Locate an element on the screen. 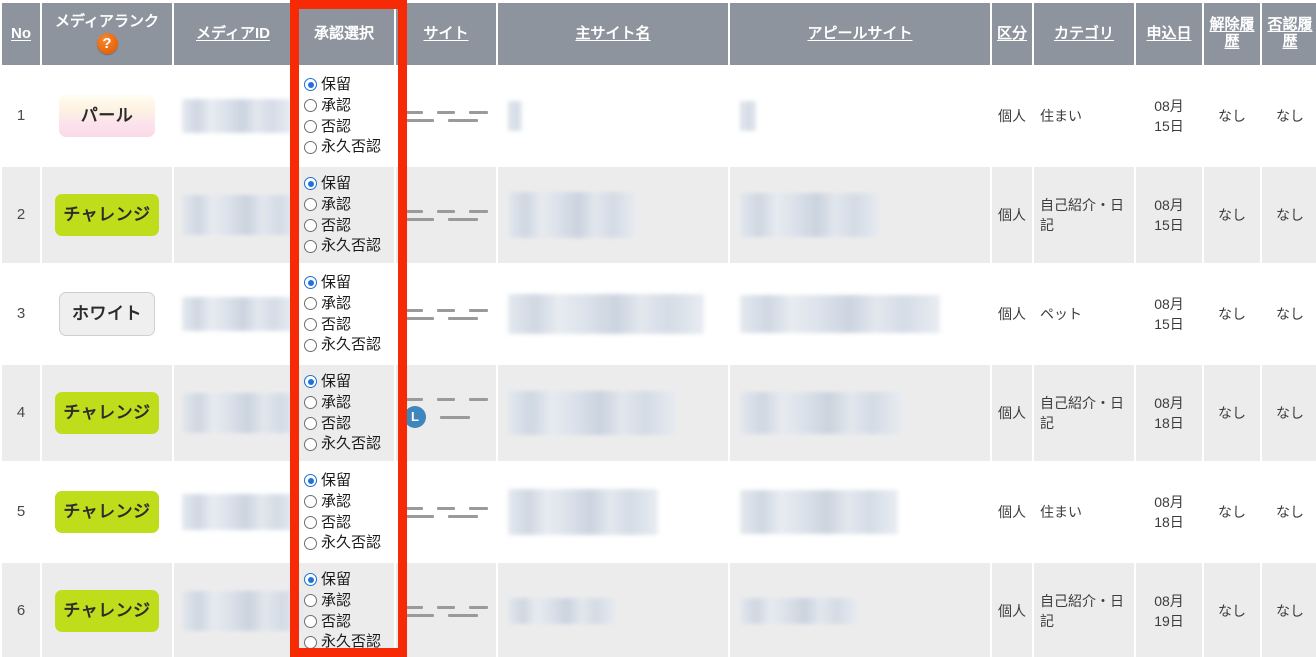  column-header-site-label: サイト is located at coordinates (445, 34).